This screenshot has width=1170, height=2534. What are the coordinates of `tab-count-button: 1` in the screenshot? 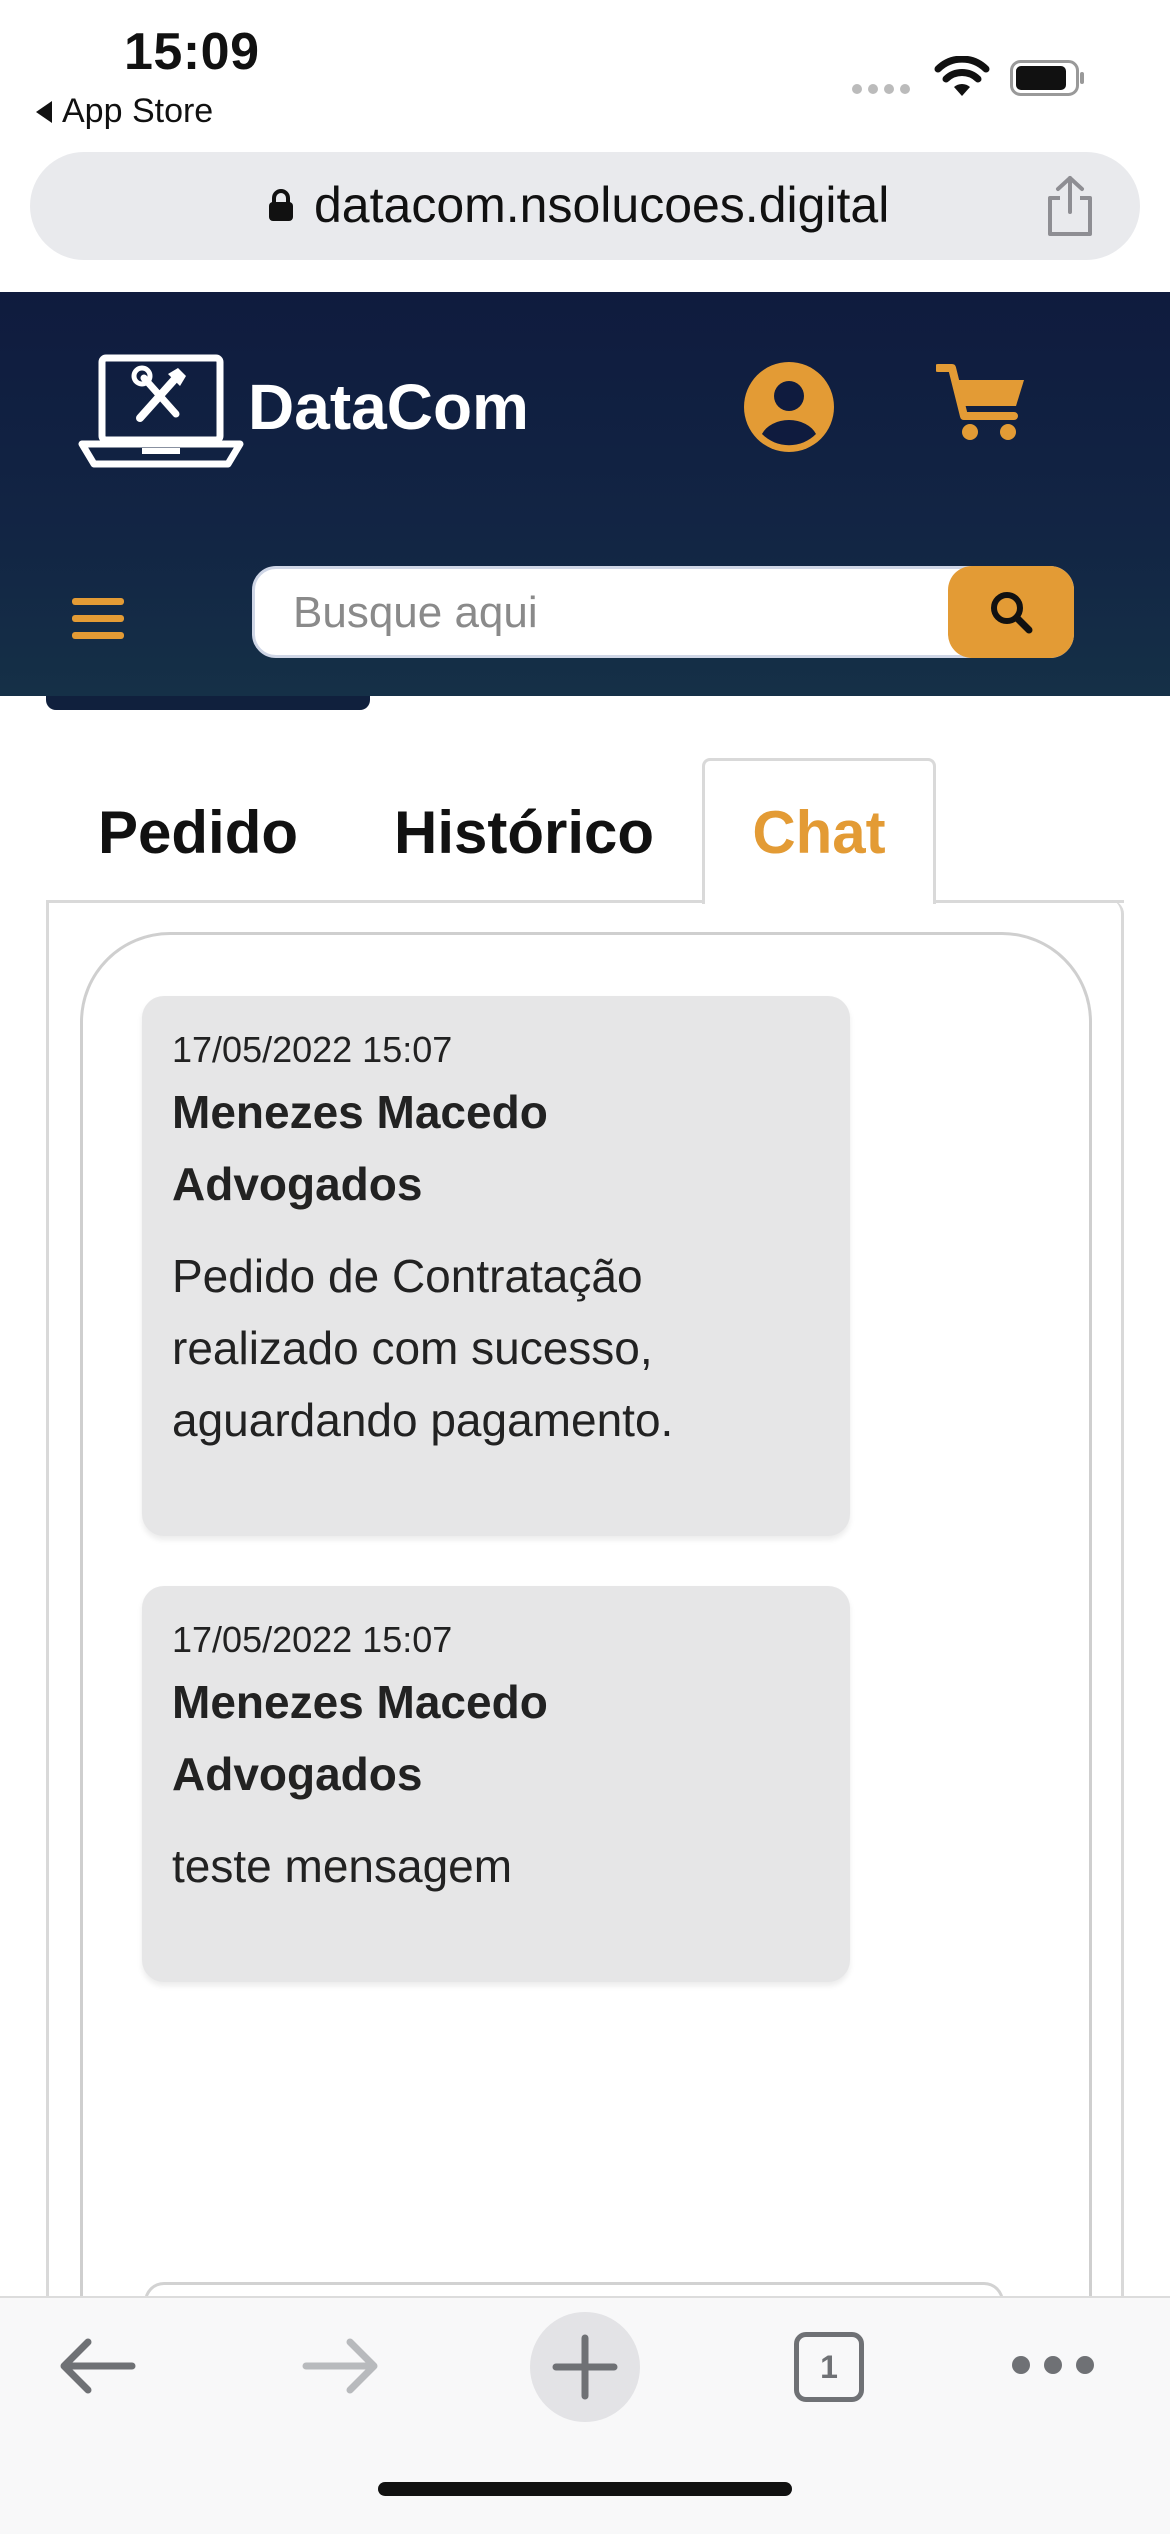 It's located at (829, 2367).